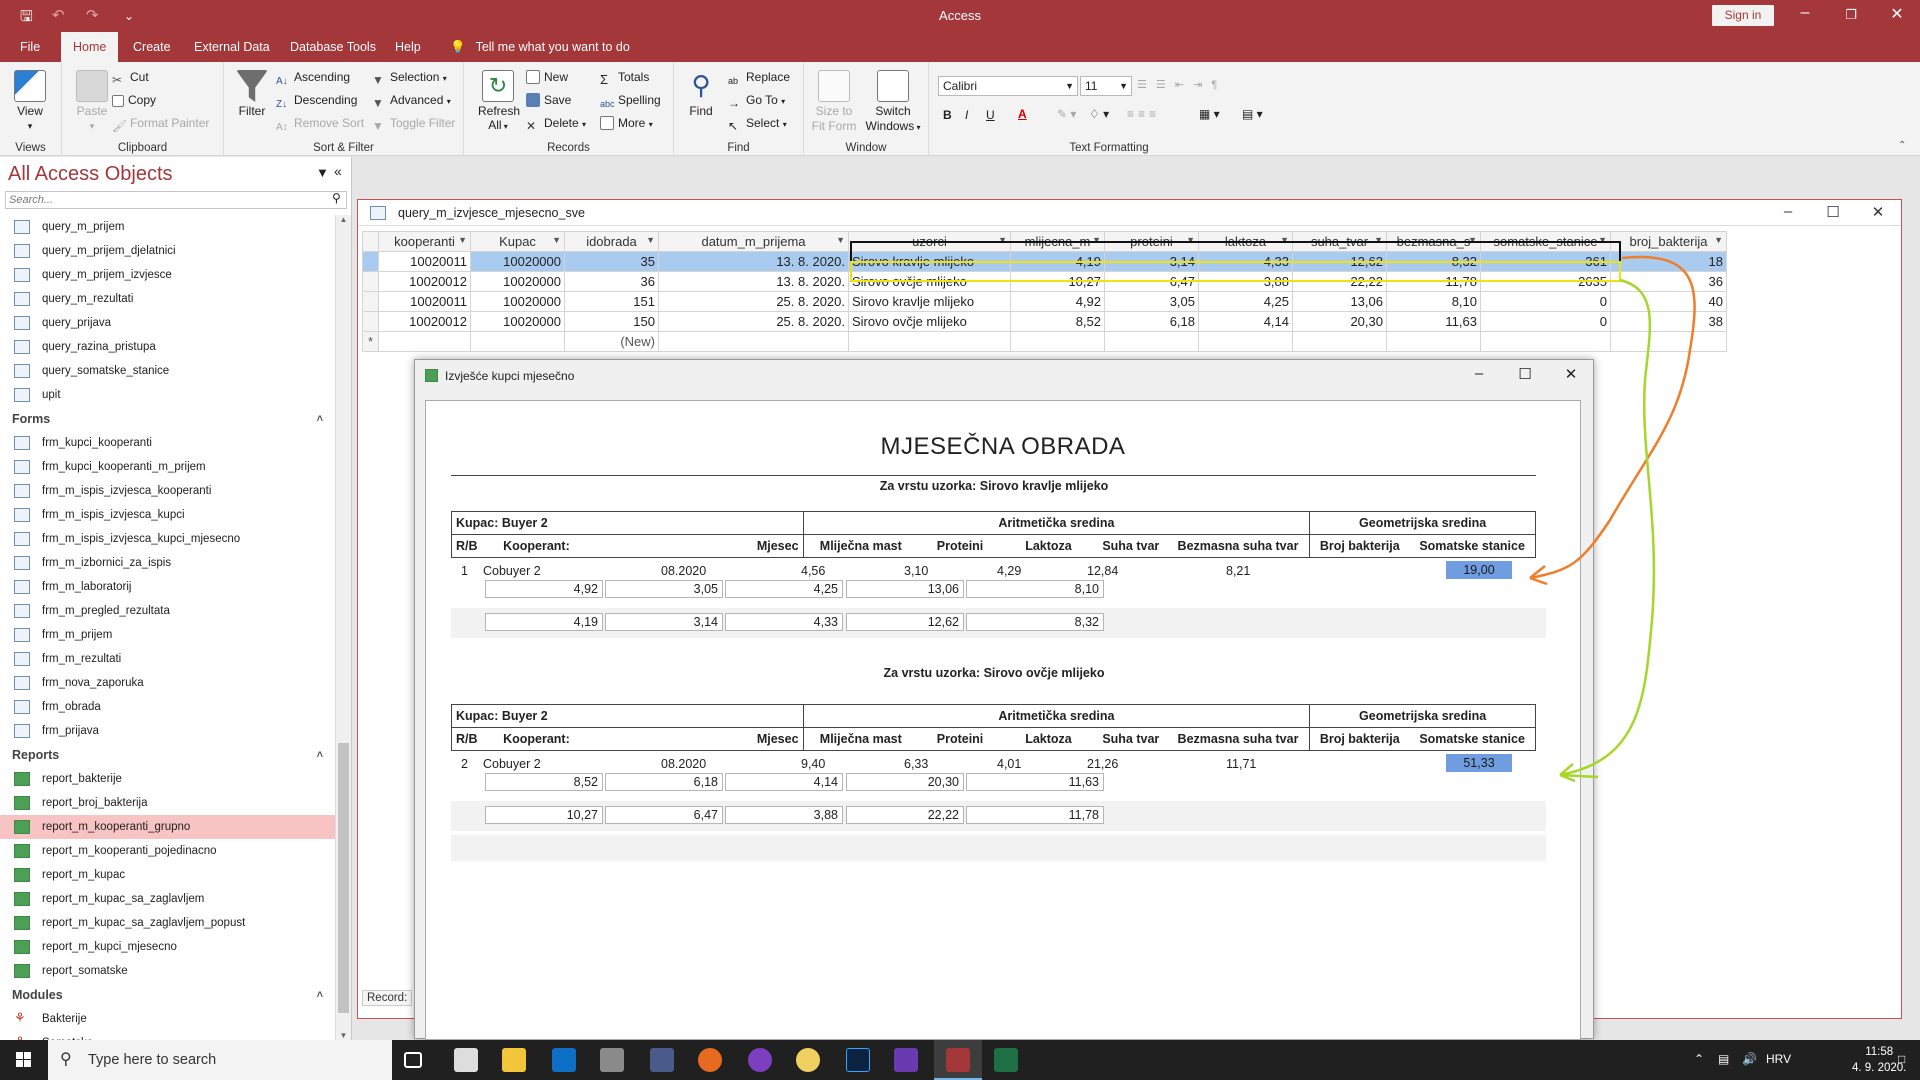 The width and height of the screenshot is (1920, 1080). What do you see at coordinates (90, 174) in the screenshot?
I see `nav-title: All Access Objects` at bounding box center [90, 174].